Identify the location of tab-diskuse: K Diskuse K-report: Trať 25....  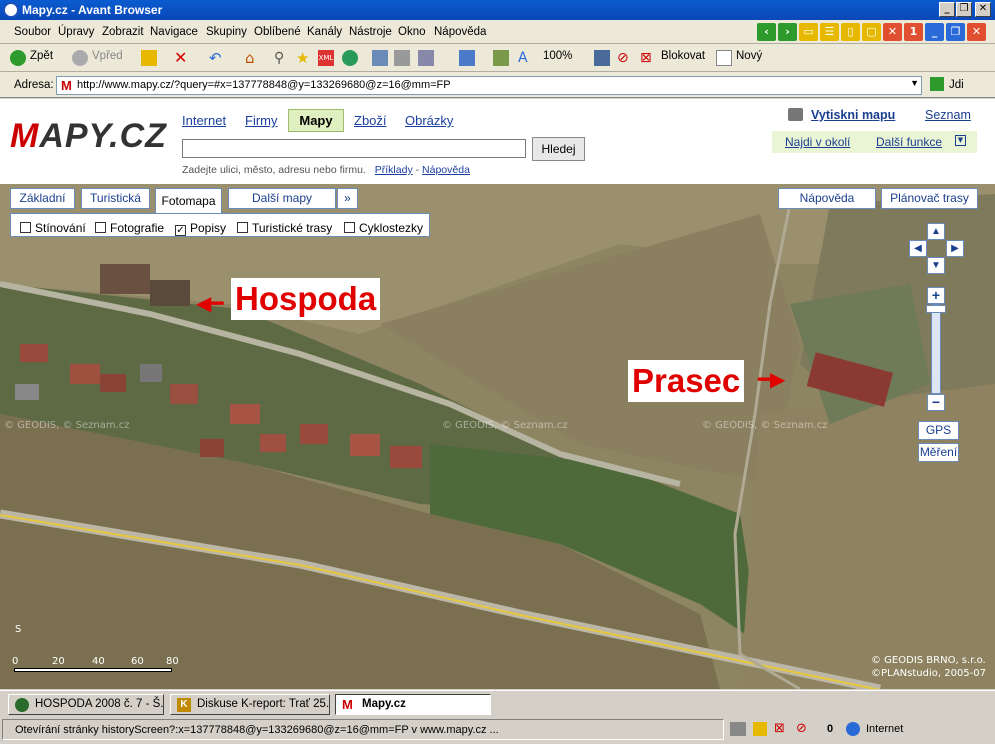
(250, 704).